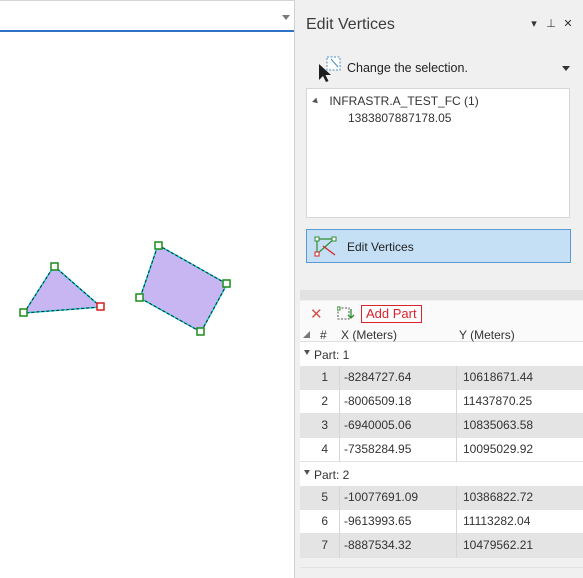 The width and height of the screenshot is (583, 578). I want to click on vertex-index: 2, so click(320, 402).